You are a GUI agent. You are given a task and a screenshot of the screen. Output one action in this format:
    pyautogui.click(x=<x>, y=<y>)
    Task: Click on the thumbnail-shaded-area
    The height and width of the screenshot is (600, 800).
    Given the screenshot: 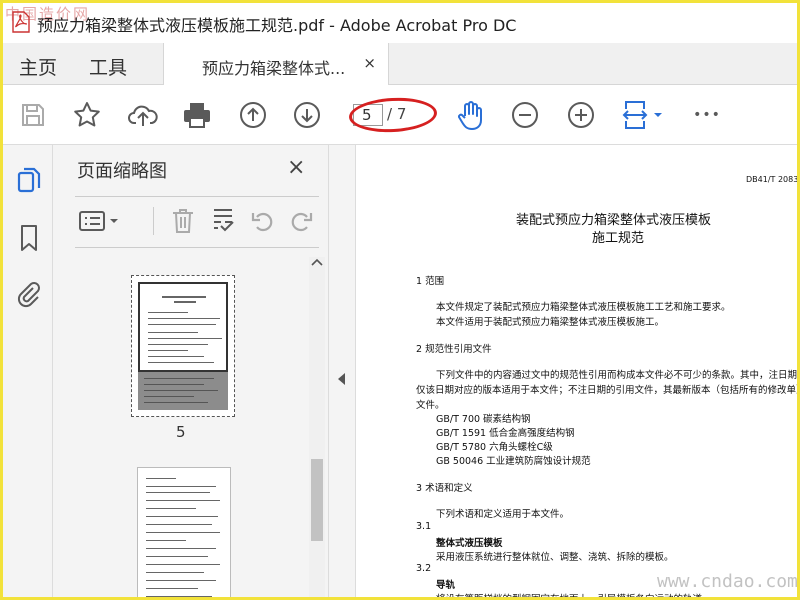 What is the action you would take?
    pyautogui.click(x=183, y=391)
    